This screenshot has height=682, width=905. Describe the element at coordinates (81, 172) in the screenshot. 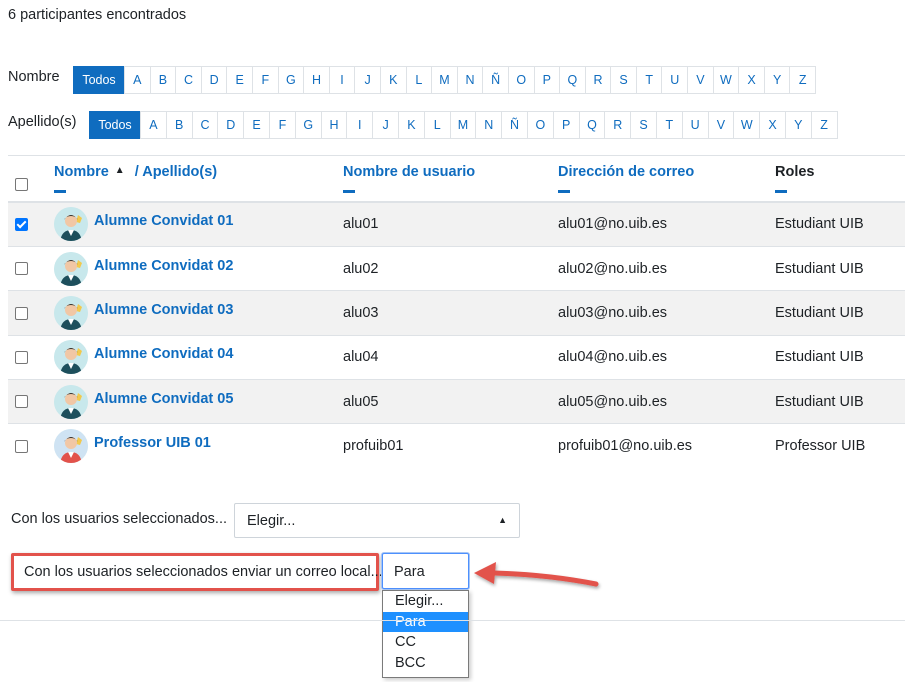

I see `sort-firstname-link: Nombre` at that location.